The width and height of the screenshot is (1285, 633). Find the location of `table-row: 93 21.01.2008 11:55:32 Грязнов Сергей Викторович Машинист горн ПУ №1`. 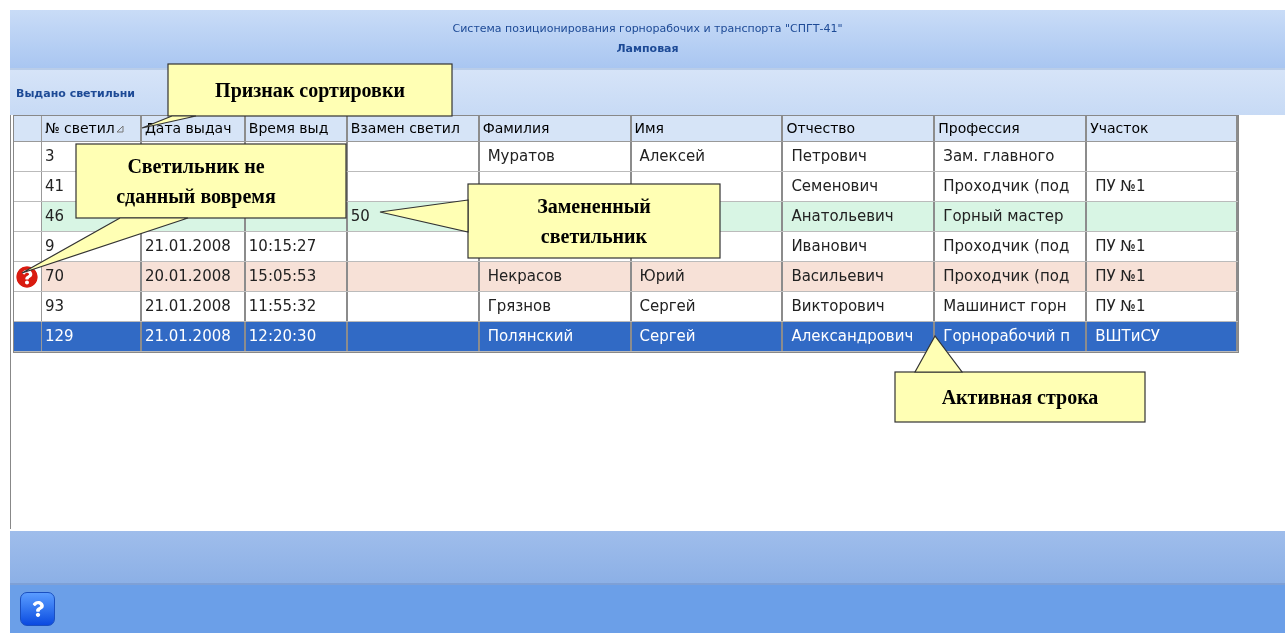

table-row: 93 21.01.2008 11:55:32 Грязнов Сергей Викторович Машинист горн ПУ №1 is located at coordinates (626, 307).